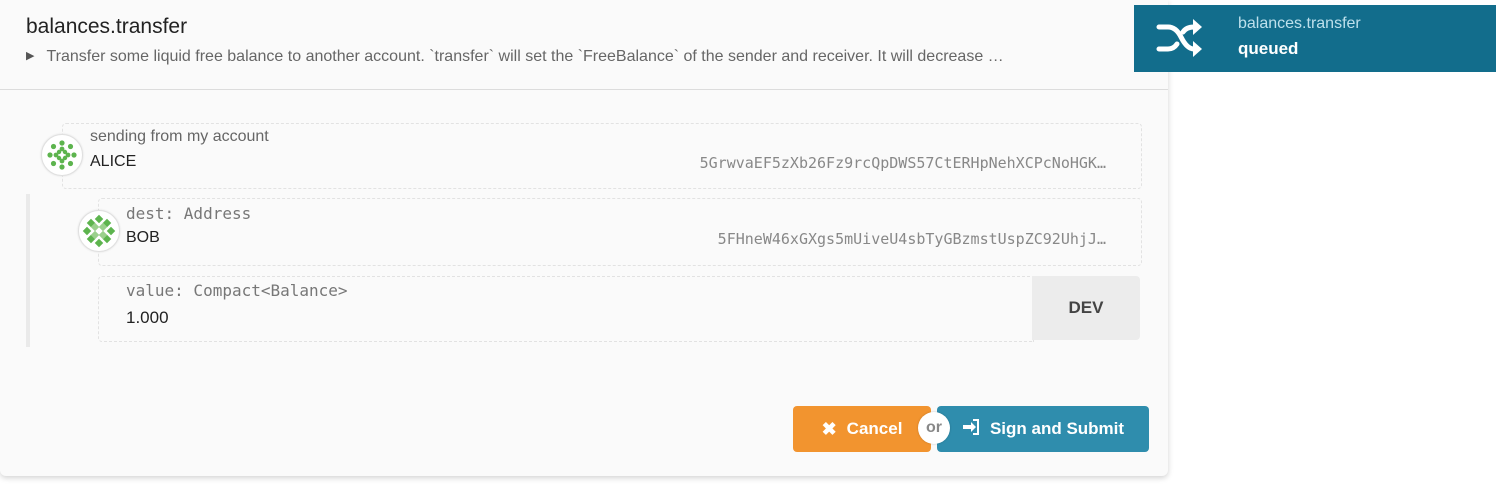 The height and width of the screenshot is (491, 1497). I want to click on cancel-button: ✖ Cancel, so click(862, 429).